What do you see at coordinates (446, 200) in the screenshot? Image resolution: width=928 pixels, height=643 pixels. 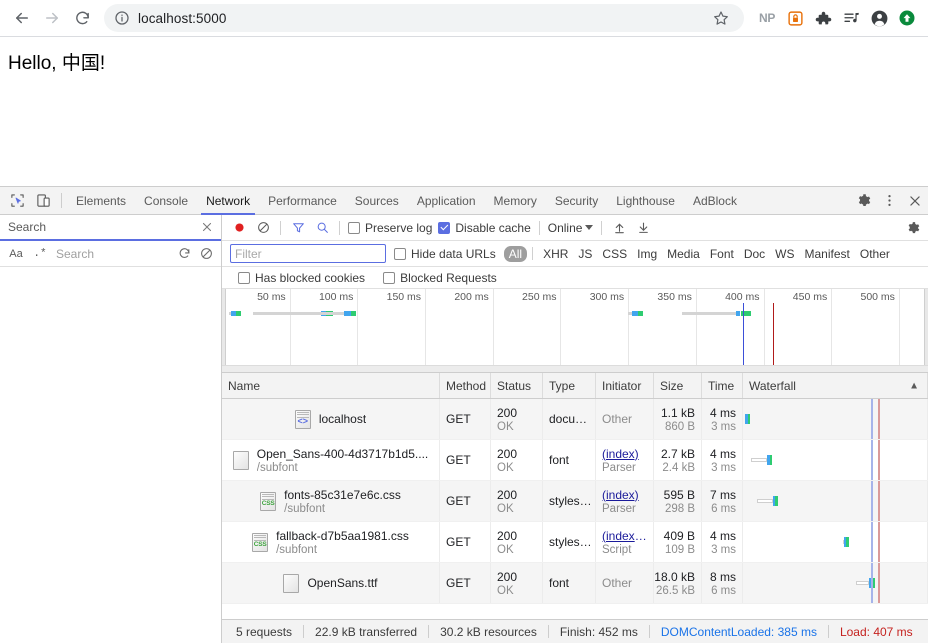 I see `tab-application: Application` at bounding box center [446, 200].